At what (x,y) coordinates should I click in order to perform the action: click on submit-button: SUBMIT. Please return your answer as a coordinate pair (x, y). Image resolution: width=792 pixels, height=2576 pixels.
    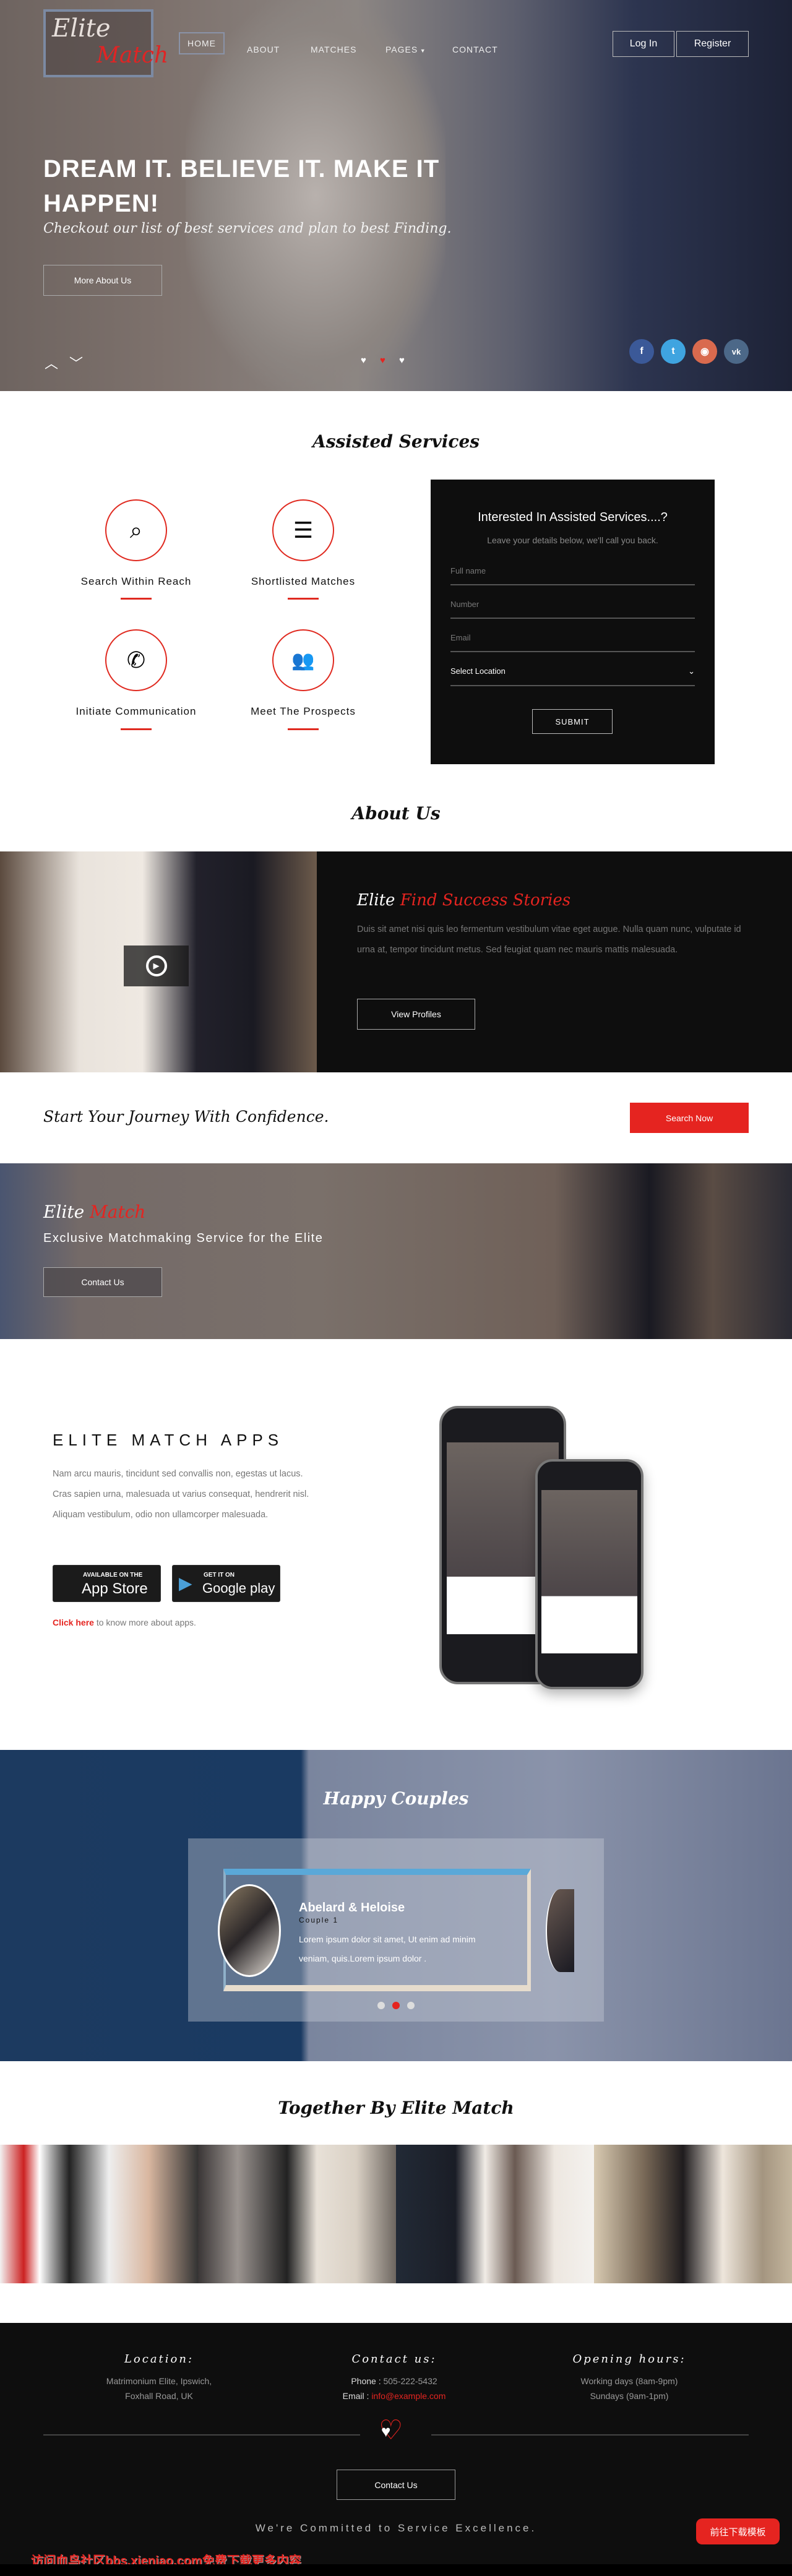
    Looking at the image, I should click on (572, 721).